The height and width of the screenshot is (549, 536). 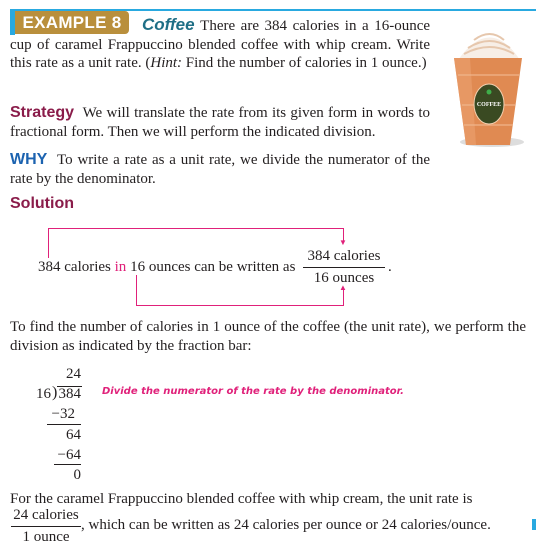 What do you see at coordinates (29, 159) in the screenshot?
I see `why-label: WHY` at bounding box center [29, 159].